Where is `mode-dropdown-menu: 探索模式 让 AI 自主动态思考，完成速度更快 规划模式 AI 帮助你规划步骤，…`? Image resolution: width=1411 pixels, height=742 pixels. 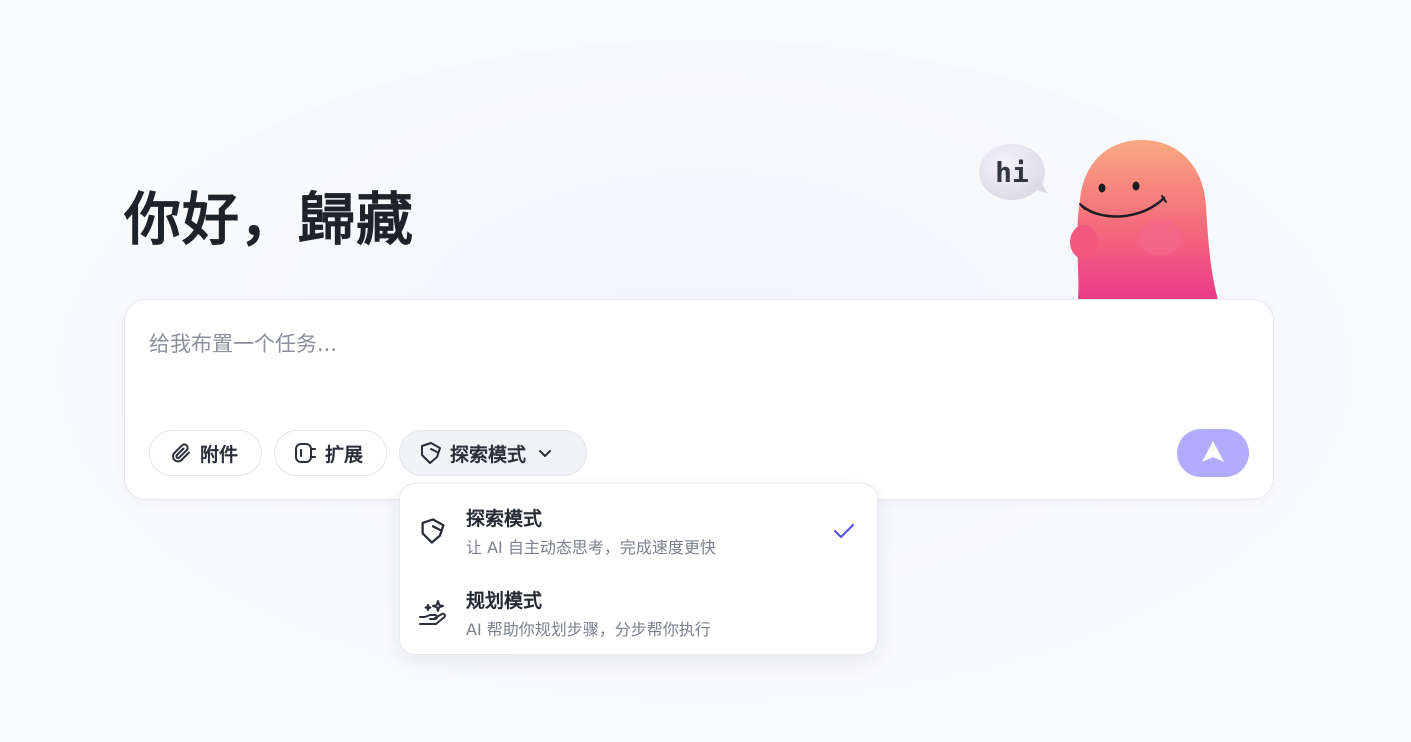
mode-dropdown-menu: 探索模式 让 AI 自主动态思考，完成速度更快 规划模式 AI 帮助你规划步骤，… is located at coordinates (638, 569).